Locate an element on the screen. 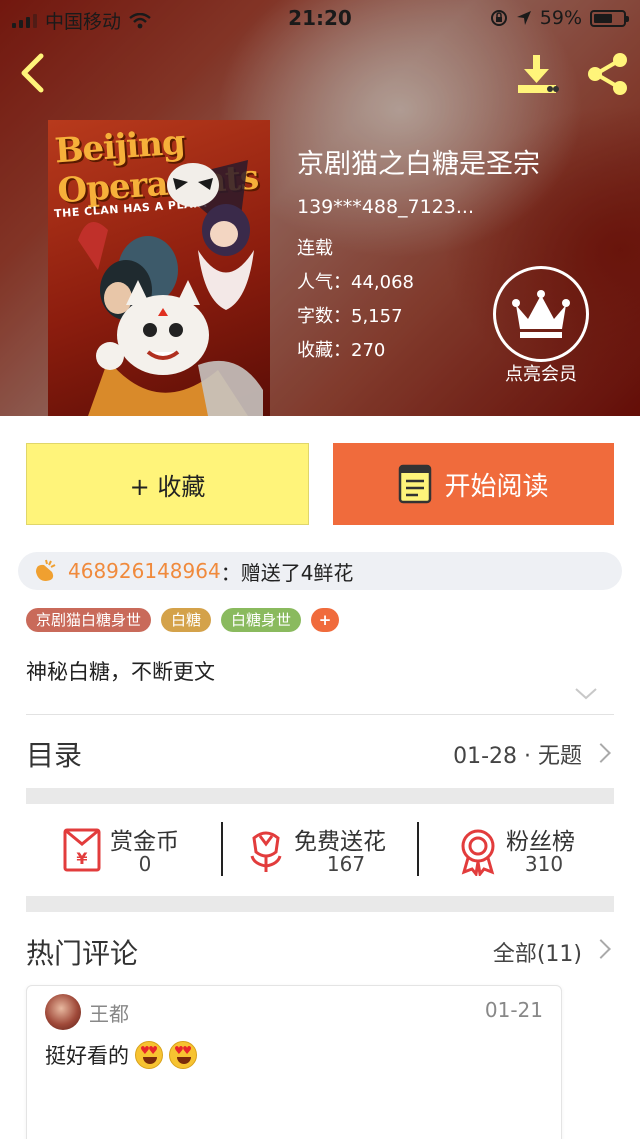 The height and width of the screenshot is (1139, 640). reward-coins-label: 赏金币 is located at coordinates (144, 842).